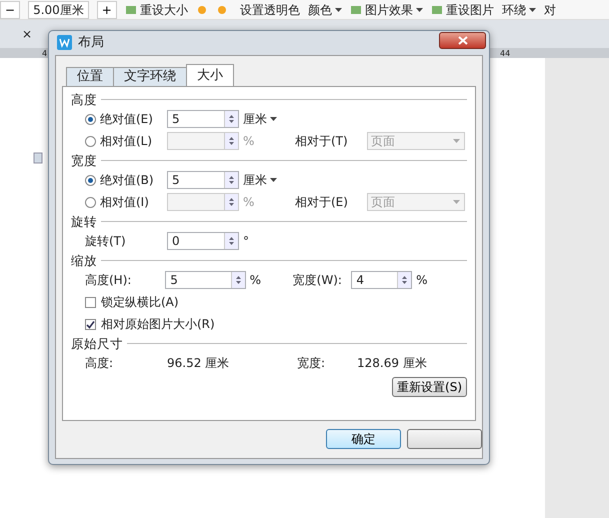 The image size is (609, 518). What do you see at coordinates (126, 119) in the screenshot?
I see `radio-label: 绝对值(E)` at bounding box center [126, 119].